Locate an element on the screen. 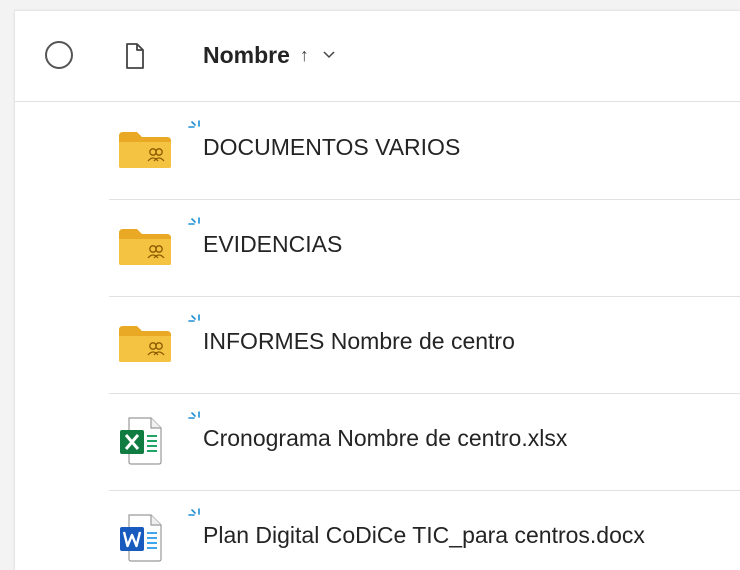 This screenshot has height=570, width=740. list-item: INFORMES Nombre de centro is located at coordinates (424, 345).